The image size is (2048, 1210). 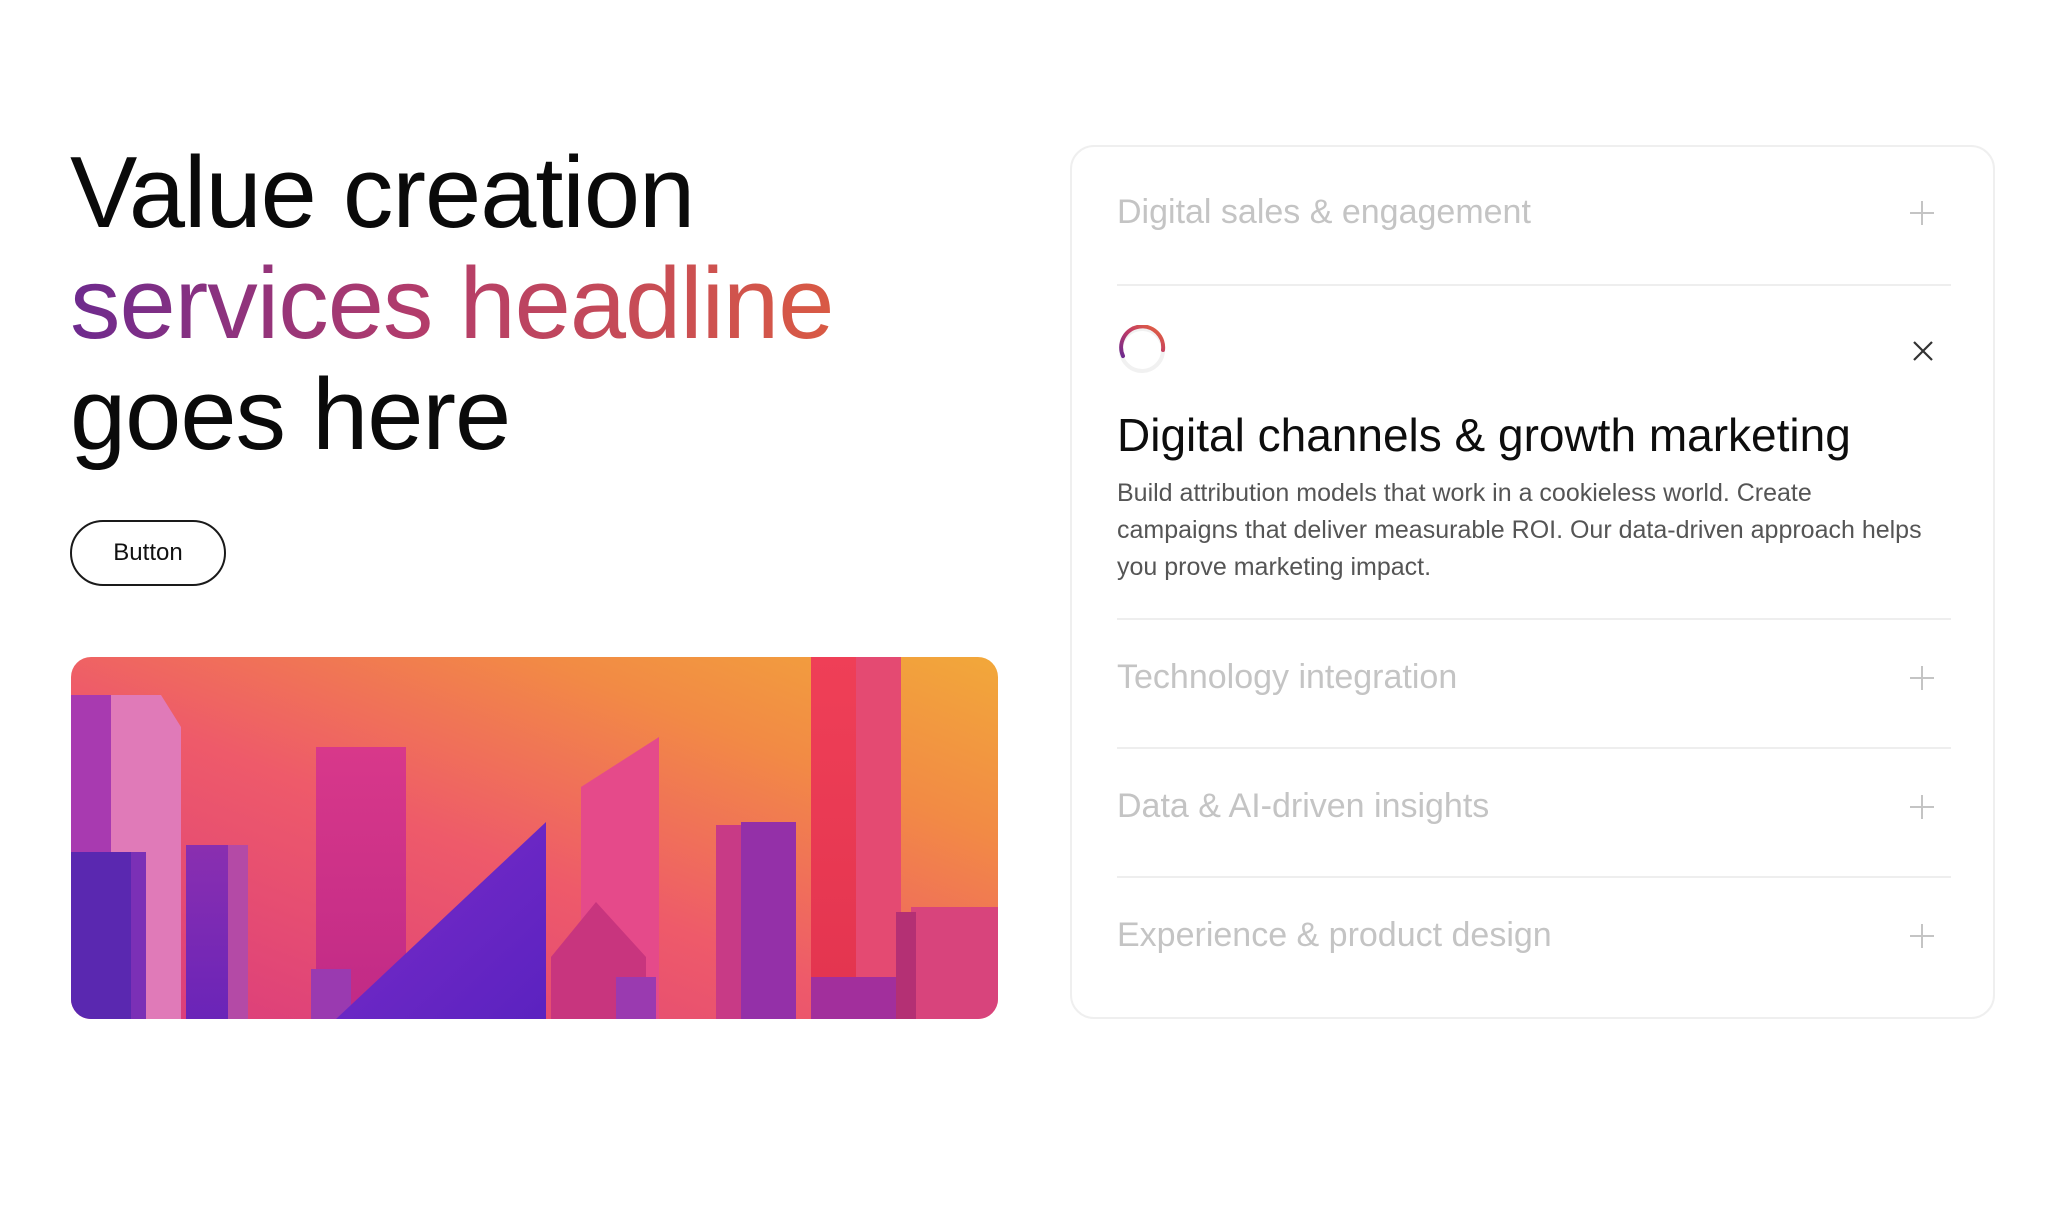 What do you see at coordinates (382, 193) in the screenshot?
I see `headline-line-1: Value creation` at bounding box center [382, 193].